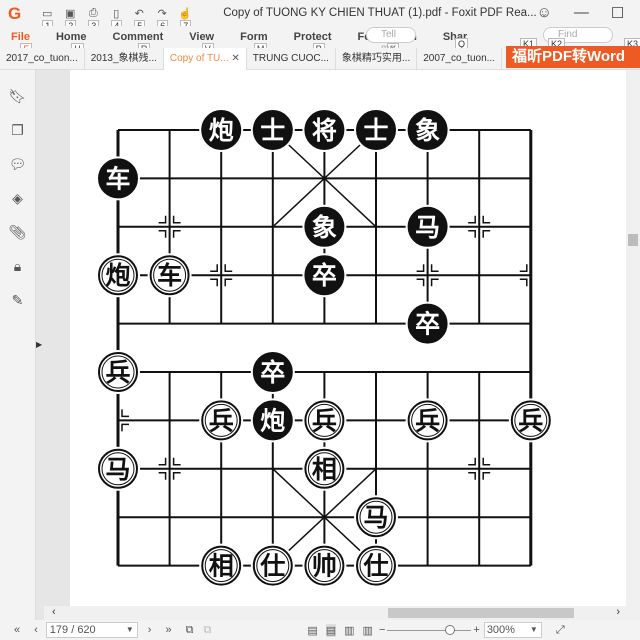 The height and width of the screenshot is (640, 640). What do you see at coordinates (617, 13) in the screenshot?
I see `maximize-button: ☐` at bounding box center [617, 13].